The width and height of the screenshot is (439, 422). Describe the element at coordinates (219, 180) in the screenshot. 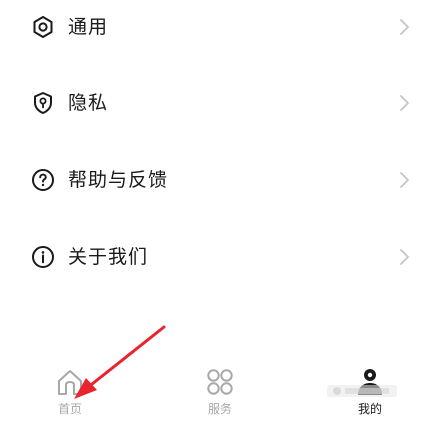

I see `settings-item-help-feedback: 帮助与反馈` at that location.